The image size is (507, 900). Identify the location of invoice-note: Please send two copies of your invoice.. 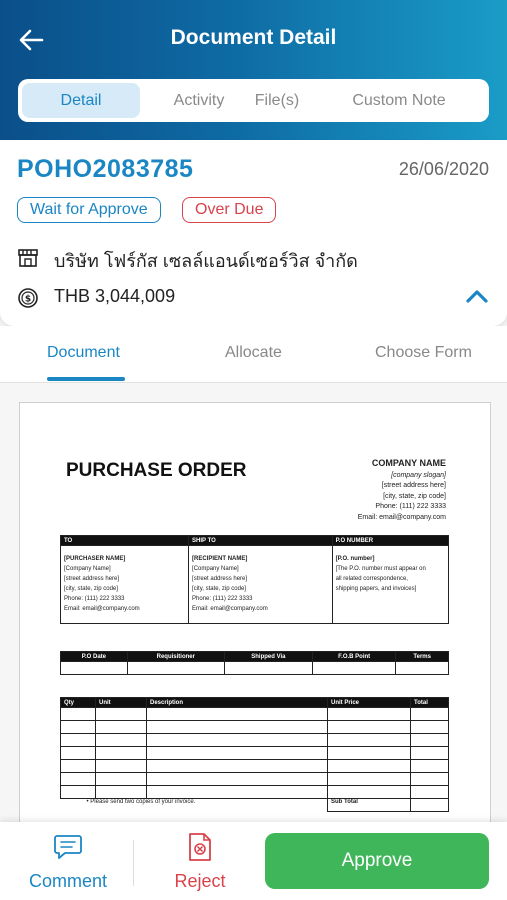
(143, 802).